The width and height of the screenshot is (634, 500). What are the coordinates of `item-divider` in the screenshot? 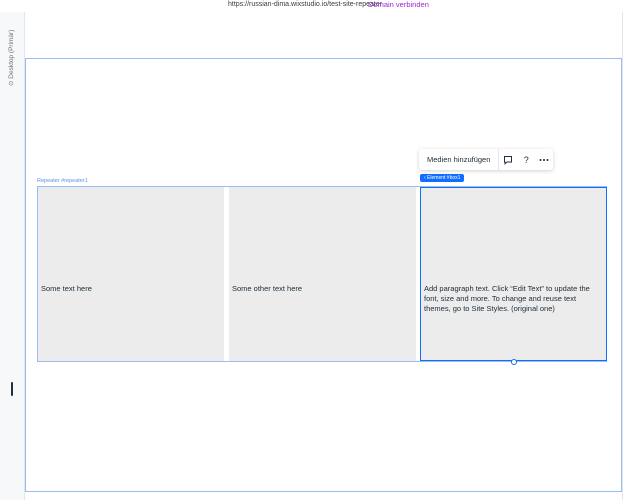 It's located at (226, 274).